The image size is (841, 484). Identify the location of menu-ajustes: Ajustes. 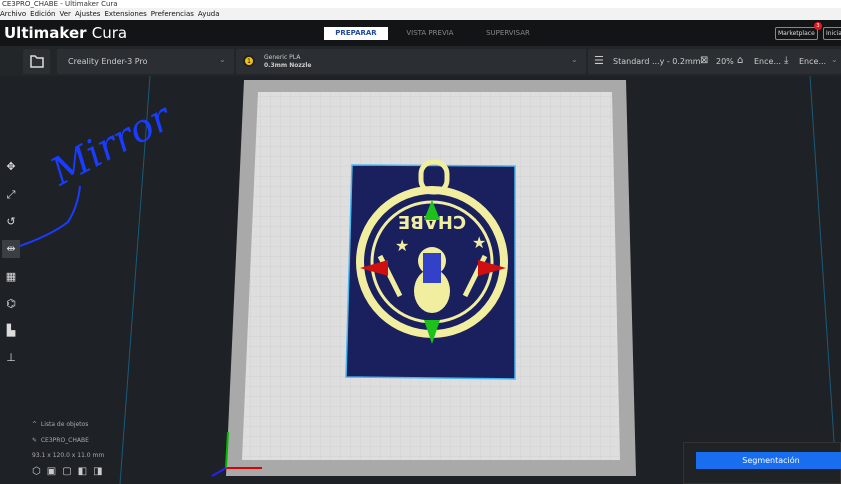
(88, 14).